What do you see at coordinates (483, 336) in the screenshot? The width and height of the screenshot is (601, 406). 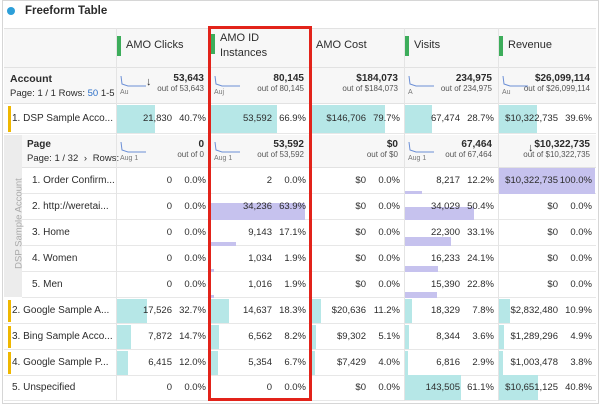 I see `cell-percent: 3.6%` at bounding box center [483, 336].